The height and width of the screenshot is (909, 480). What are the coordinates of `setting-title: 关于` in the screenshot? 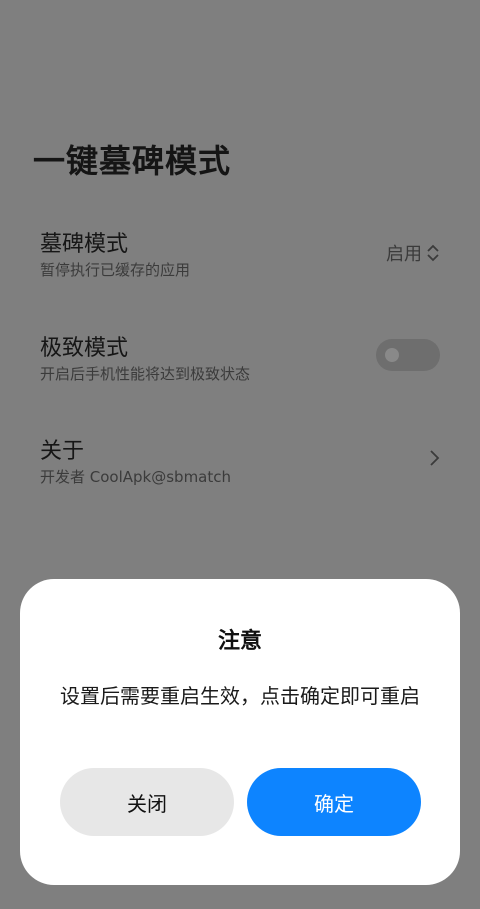 It's located at (62, 451).